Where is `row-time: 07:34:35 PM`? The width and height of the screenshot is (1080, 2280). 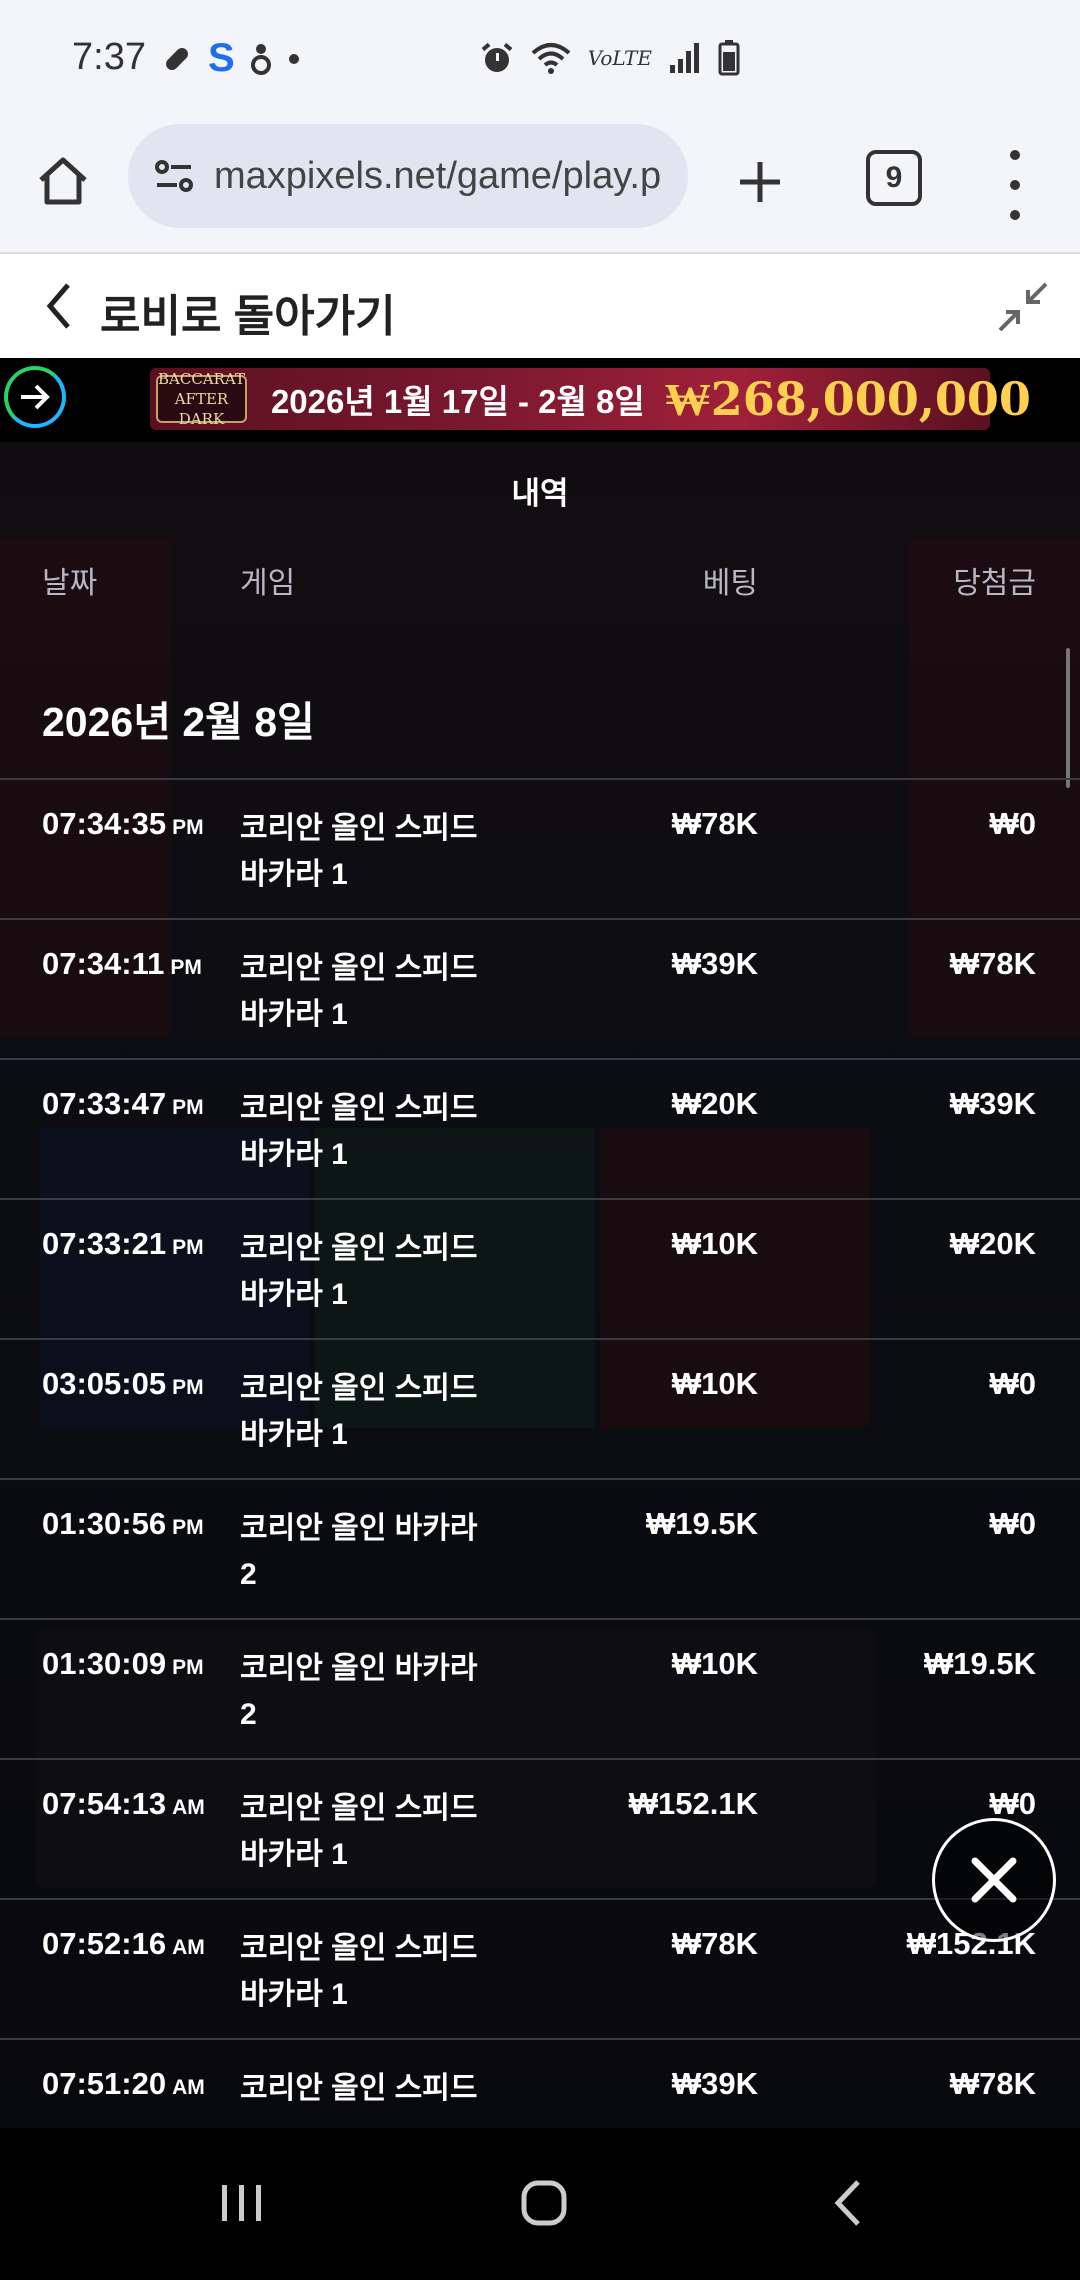
row-time: 07:34:35 PM is located at coordinates (123, 824).